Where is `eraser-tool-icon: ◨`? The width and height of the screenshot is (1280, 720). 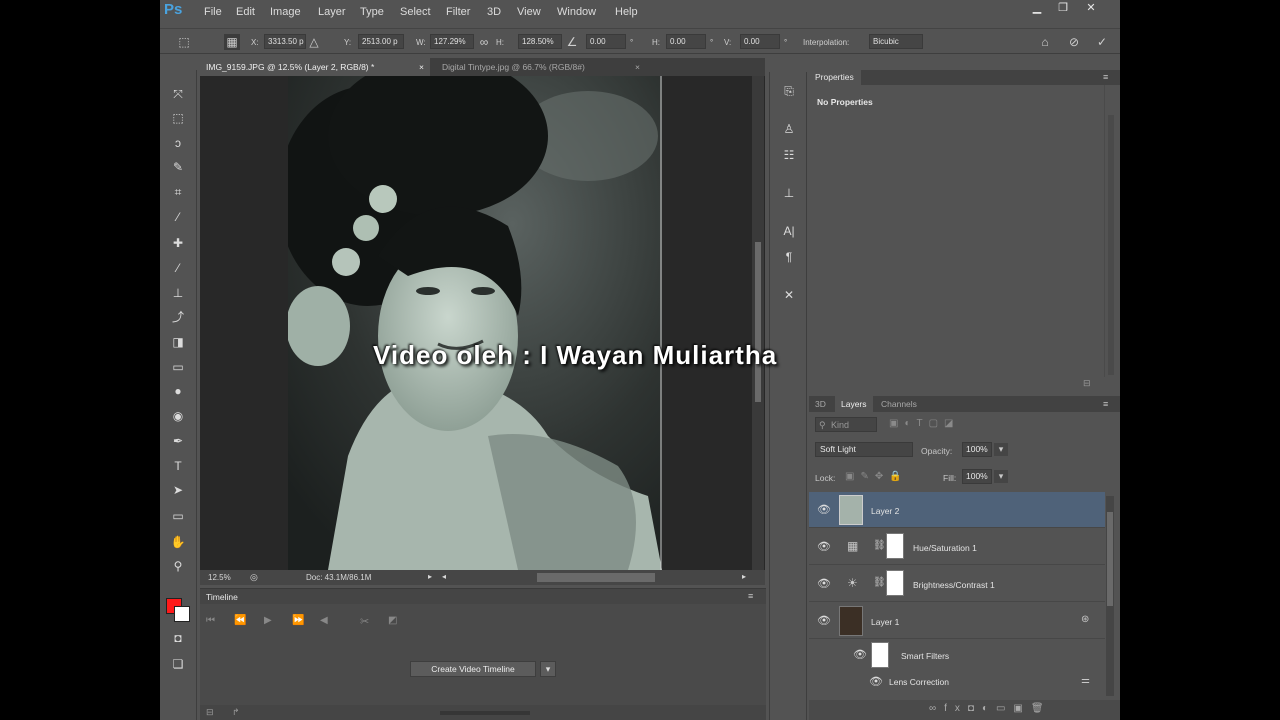 eraser-tool-icon: ◨ is located at coordinates (178, 342).